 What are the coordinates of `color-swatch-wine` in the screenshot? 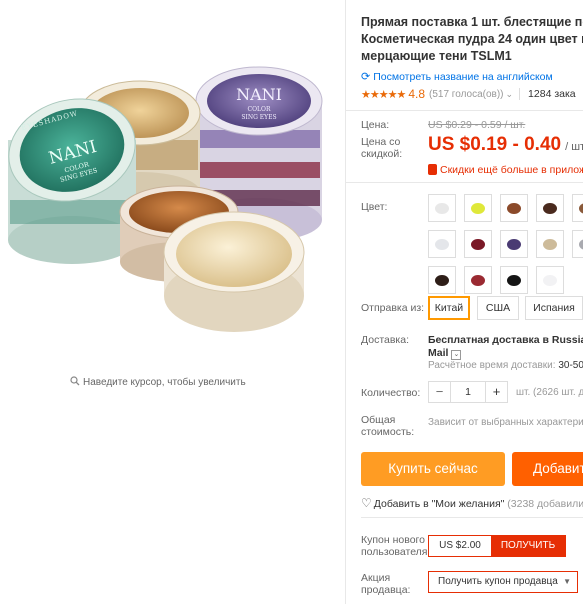 It's located at (478, 244).